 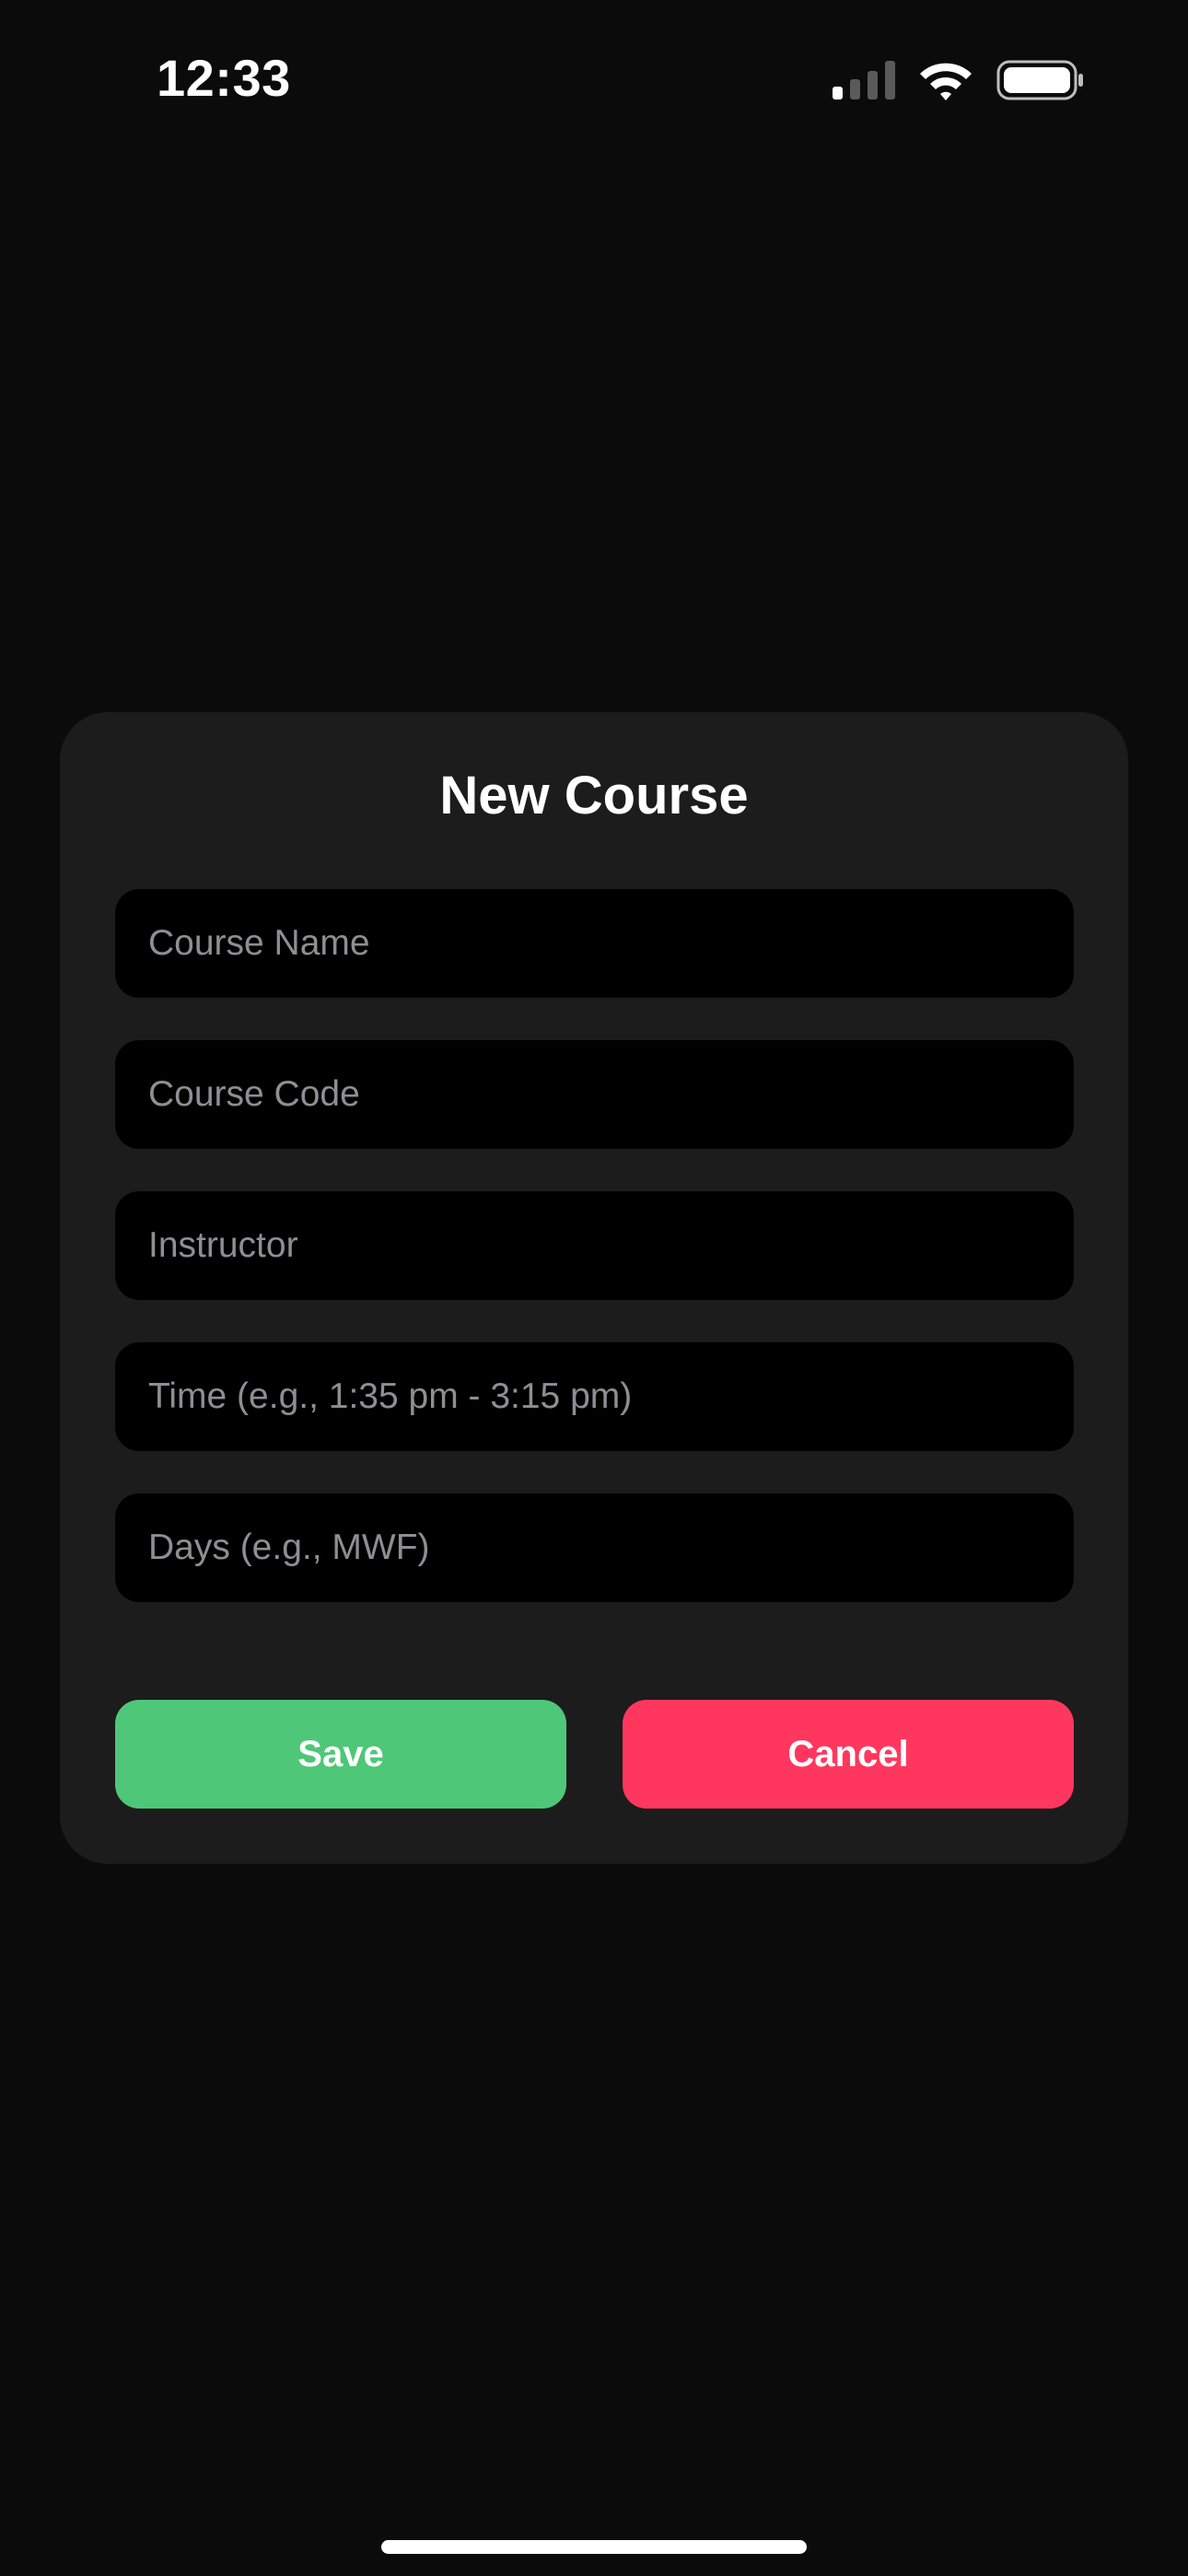 I want to click on battery-icon, so click(x=1040, y=80).